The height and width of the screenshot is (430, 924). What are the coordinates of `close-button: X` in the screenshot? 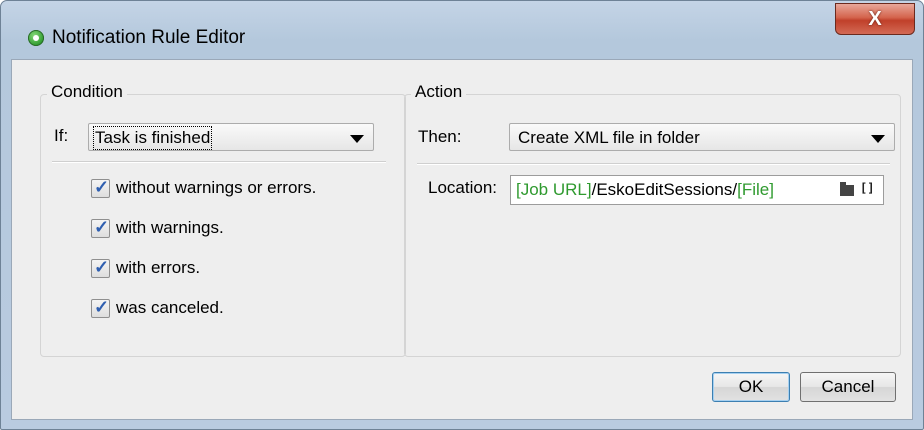 It's located at (875, 19).